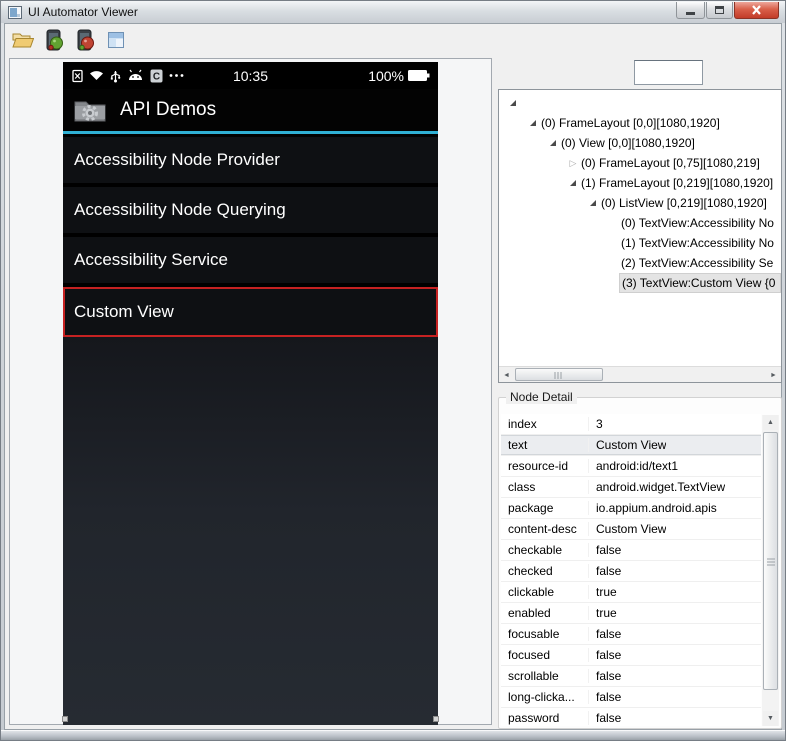 Image resolution: width=786 pixels, height=741 pixels. I want to click on scroll-left-icon: ◄, so click(506, 375).